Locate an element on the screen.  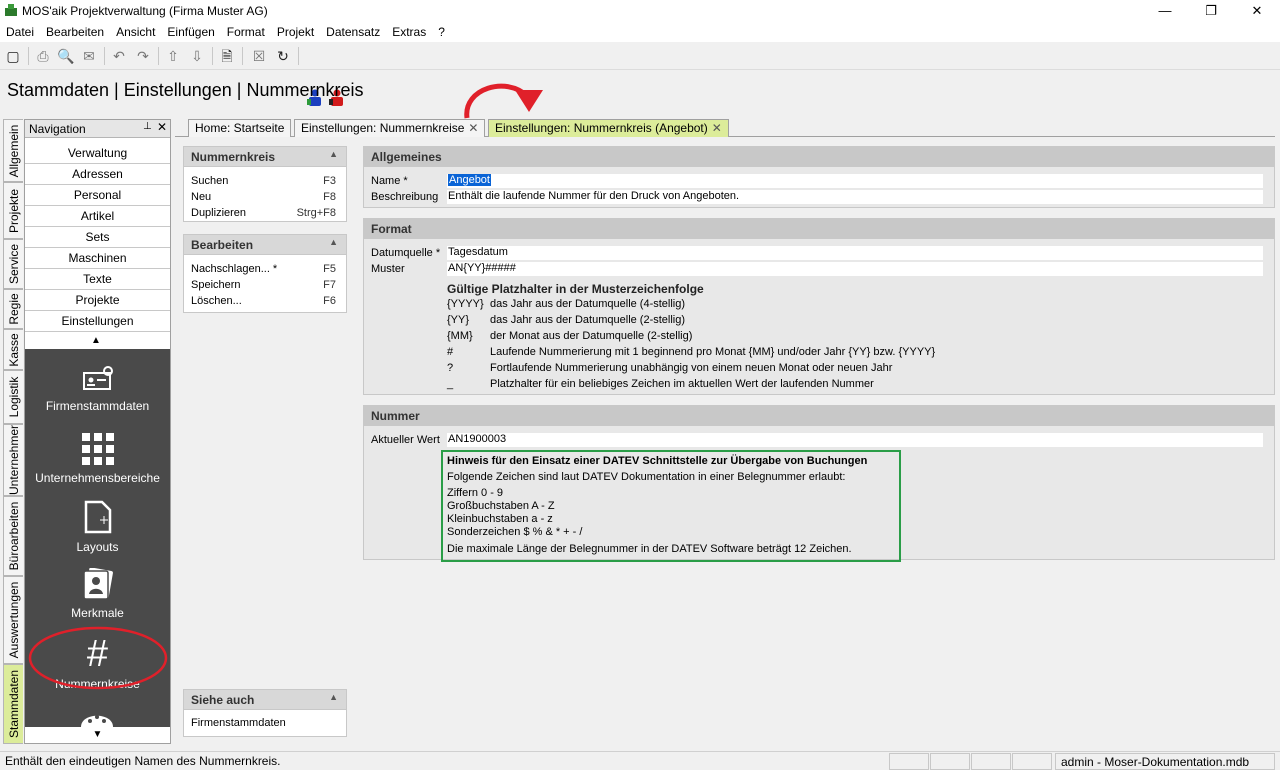
vtab-label: Büroarbeiten is located at coordinates (13, 536).